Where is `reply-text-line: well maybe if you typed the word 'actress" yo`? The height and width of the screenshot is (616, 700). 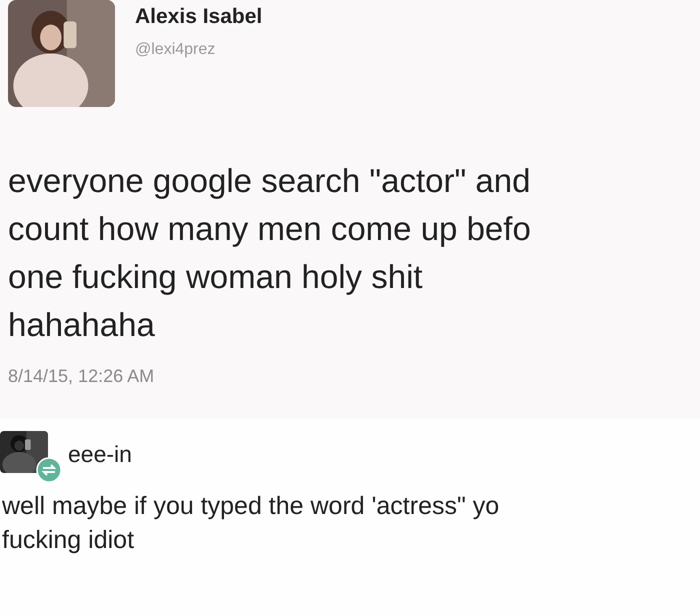
reply-text-line: well maybe if you typed the word 'actress" yo is located at coordinates (251, 506).